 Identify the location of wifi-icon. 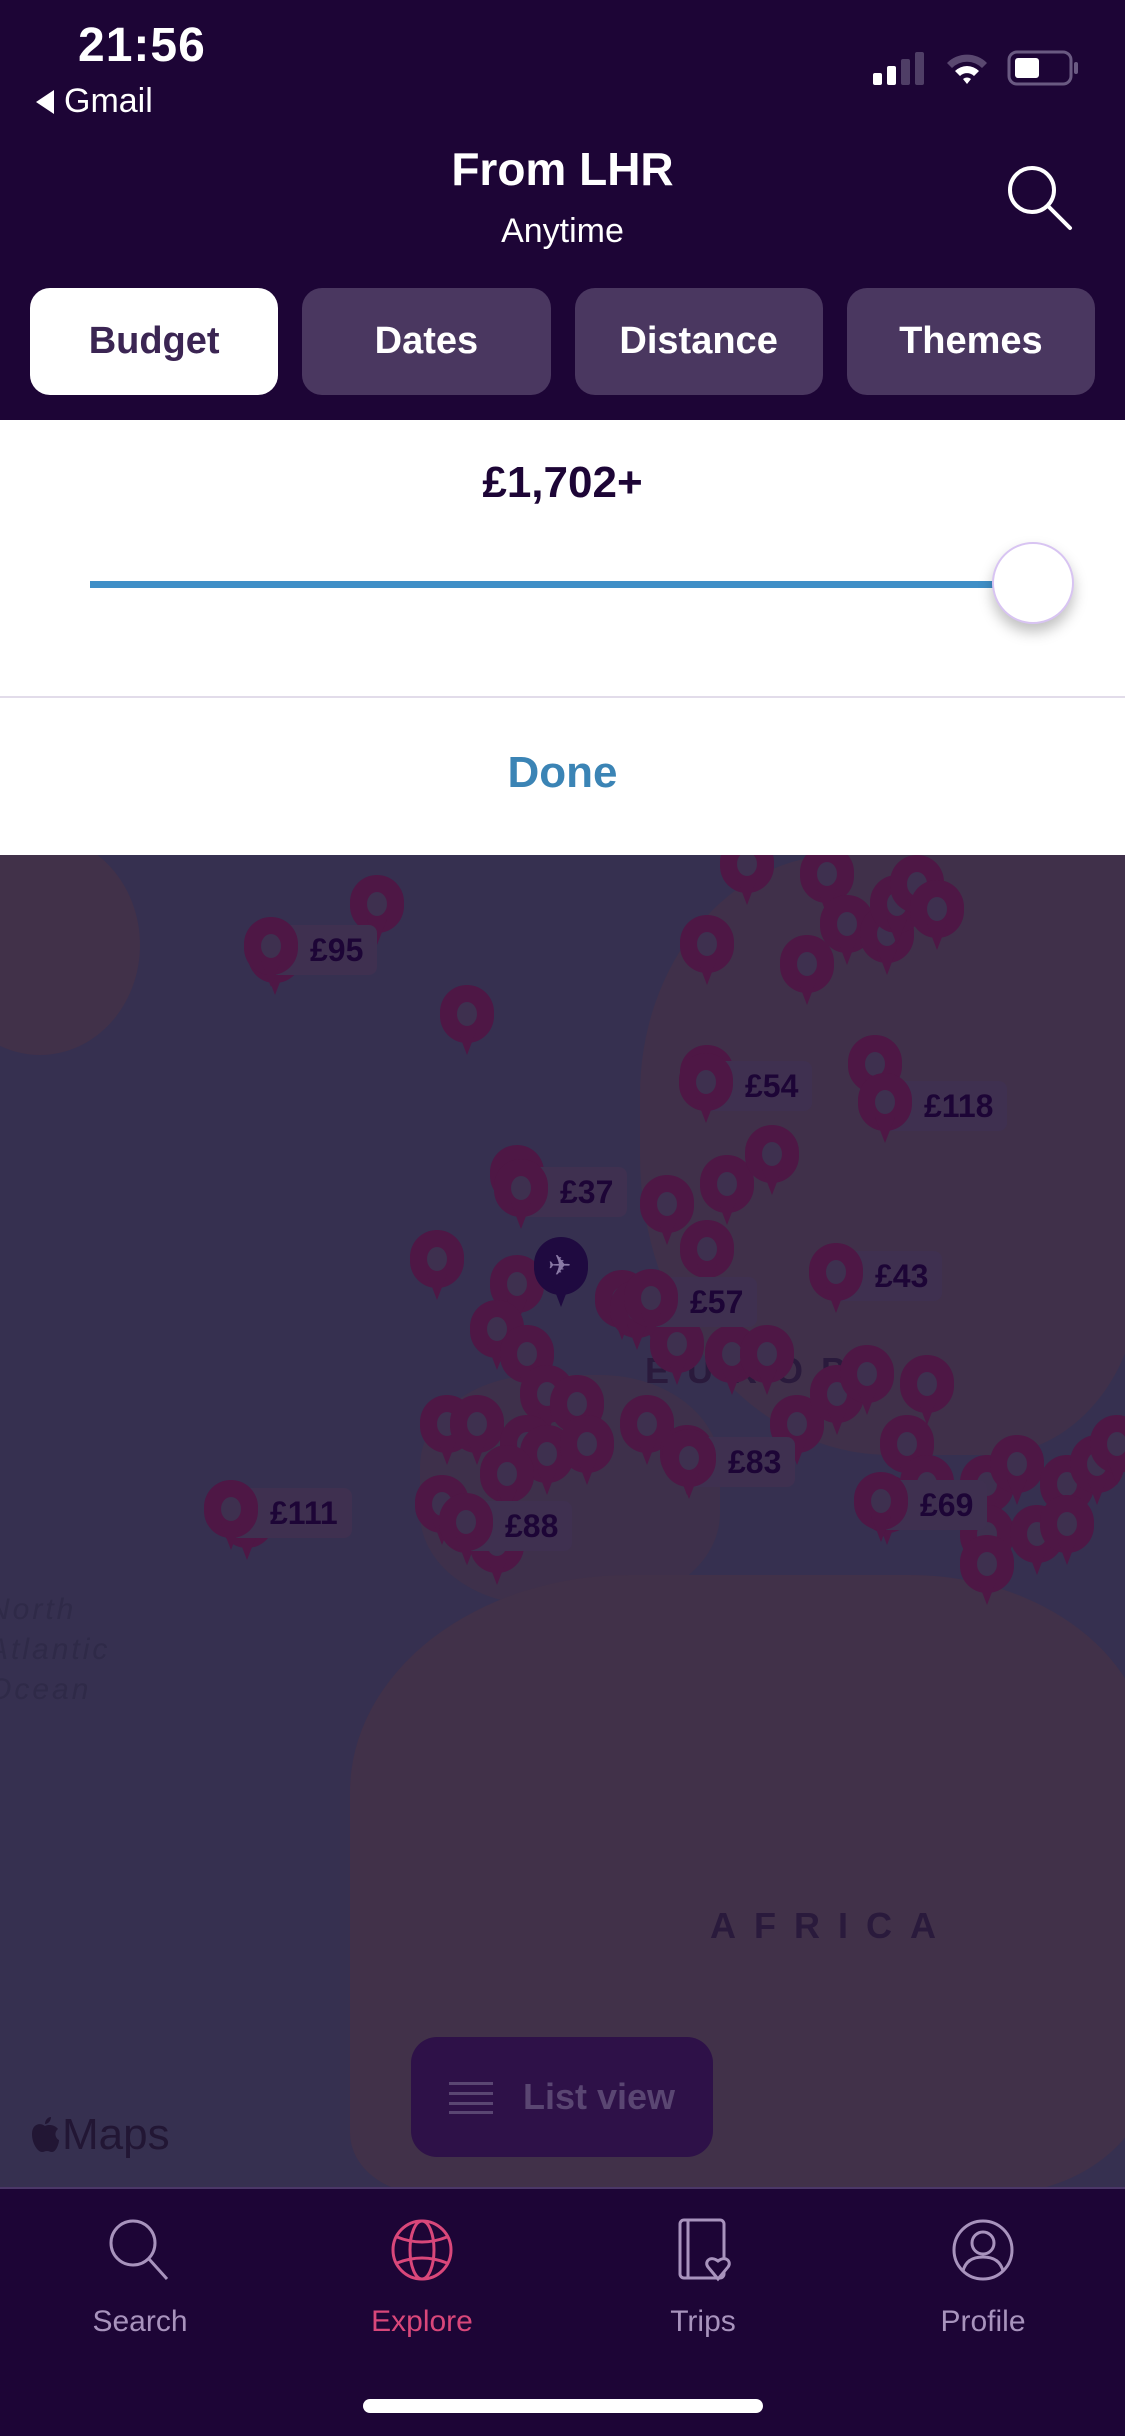
(967, 69).